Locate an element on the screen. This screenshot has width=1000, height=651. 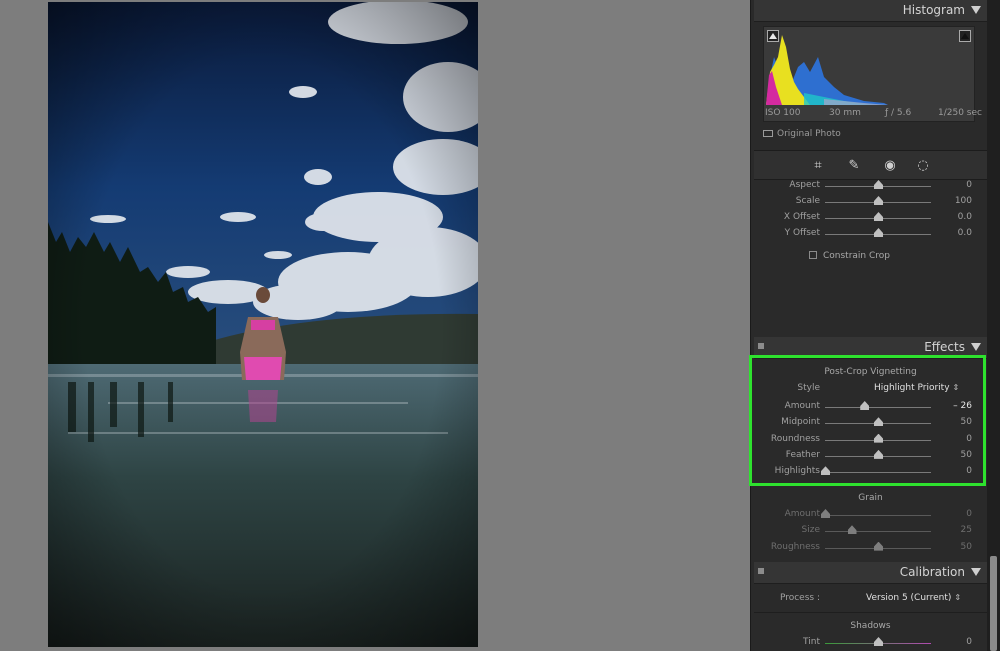
vignette-style-value: Highlight Priority is located at coordinates (912, 388).